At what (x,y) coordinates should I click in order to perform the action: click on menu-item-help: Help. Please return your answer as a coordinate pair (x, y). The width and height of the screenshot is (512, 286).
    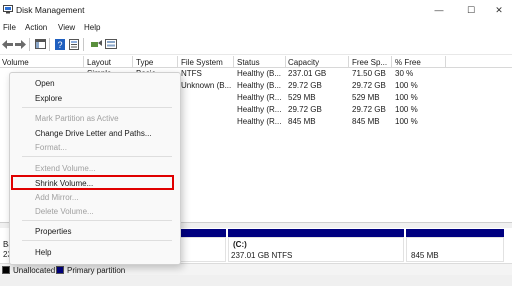
    Looking at the image, I should click on (43, 252).